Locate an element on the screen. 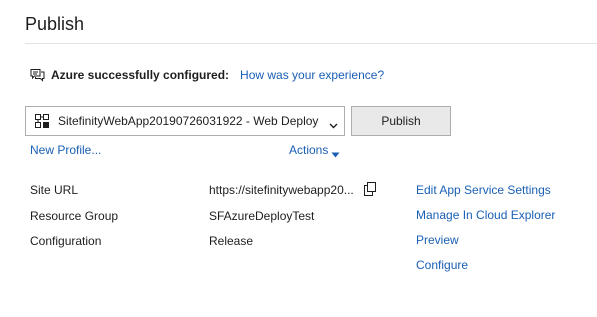 The image size is (597, 317). actions-menu: Actions is located at coordinates (314, 150).